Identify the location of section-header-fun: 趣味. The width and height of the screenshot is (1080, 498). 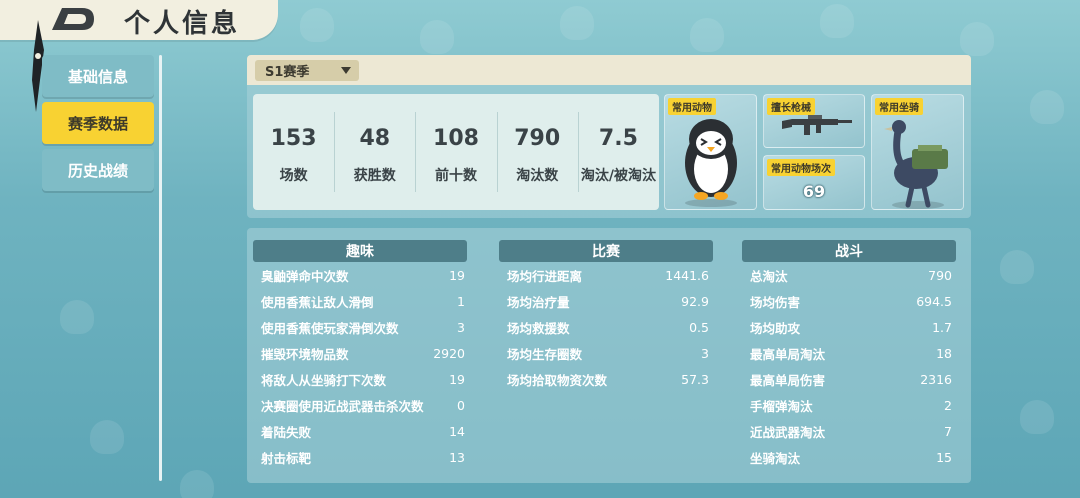
(360, 251).